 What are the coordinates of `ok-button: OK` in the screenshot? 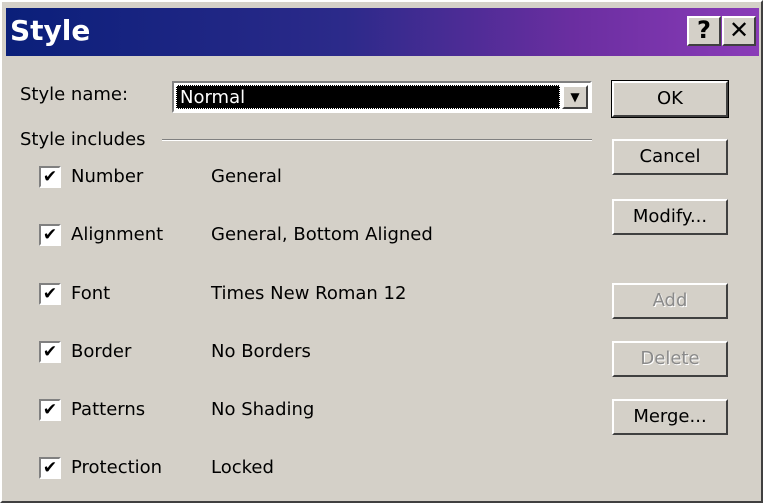 It's located at (670, 99).